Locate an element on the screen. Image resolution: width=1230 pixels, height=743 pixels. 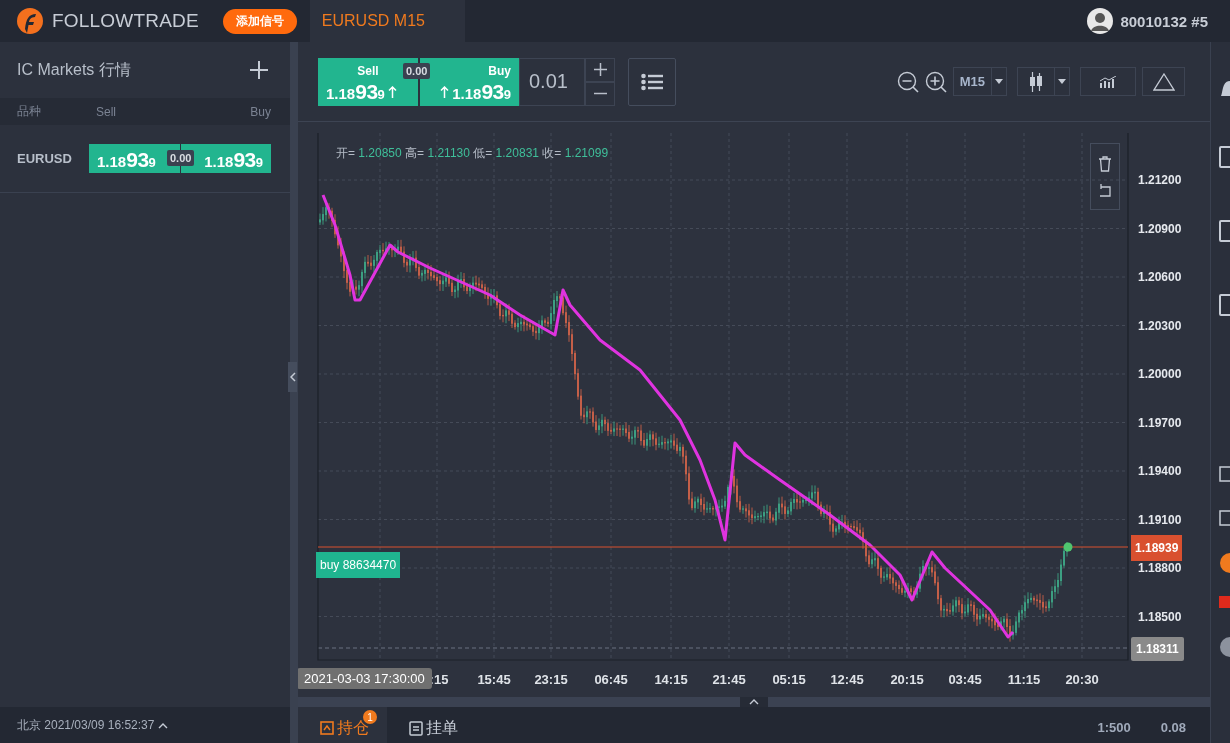
current-price-label: 1.18939 is located at coordinates (1157, 548).